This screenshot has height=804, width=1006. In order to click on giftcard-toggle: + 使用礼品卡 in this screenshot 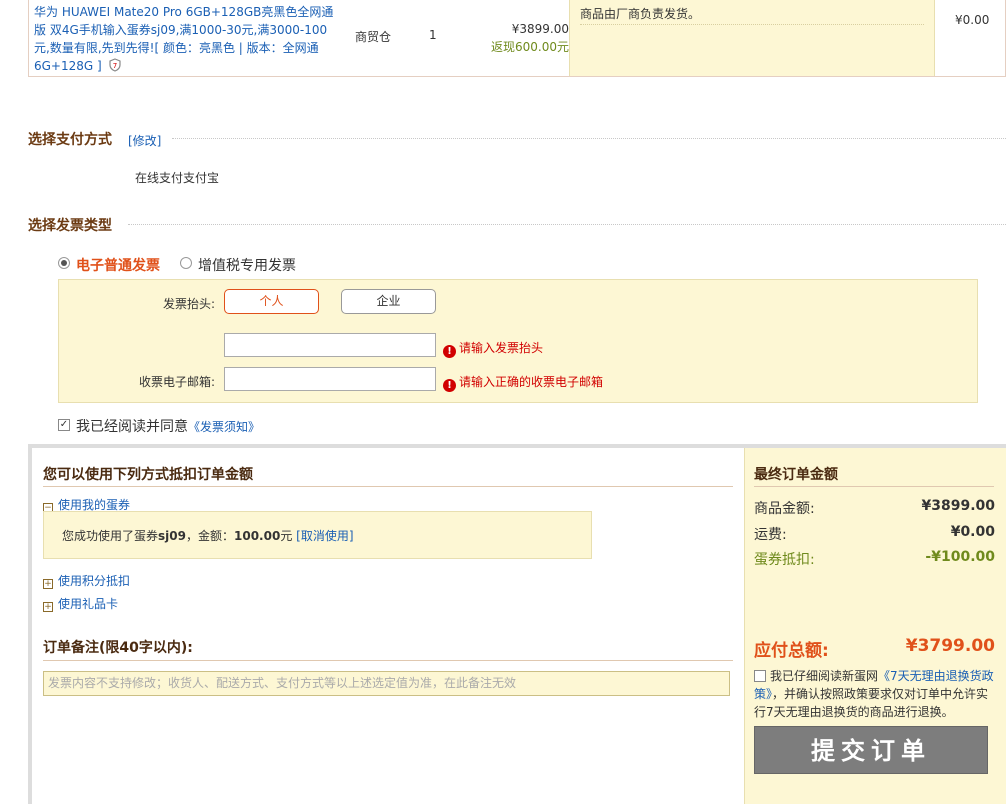, I will do `click(80, 603)`.